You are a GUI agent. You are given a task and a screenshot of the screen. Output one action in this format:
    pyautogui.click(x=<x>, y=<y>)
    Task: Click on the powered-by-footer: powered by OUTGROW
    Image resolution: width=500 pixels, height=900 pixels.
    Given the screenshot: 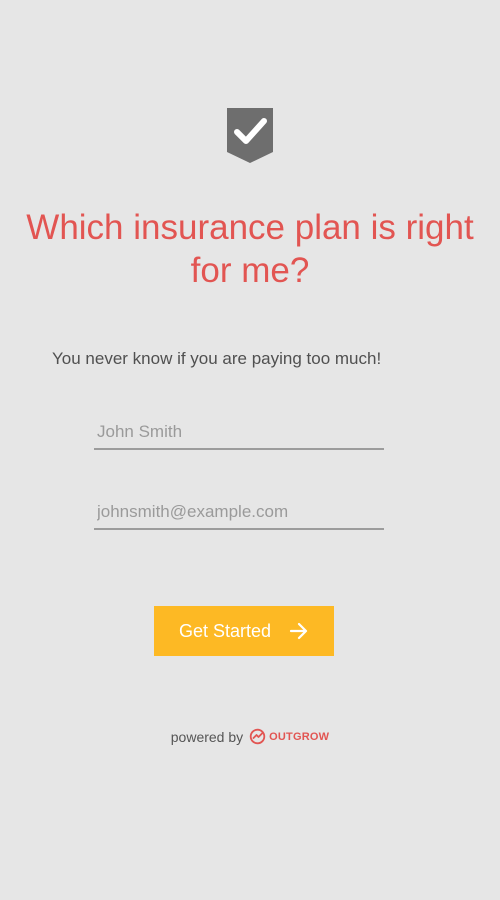 What is the action you would take?
    pyautogui.click(x=250, y=736)
    